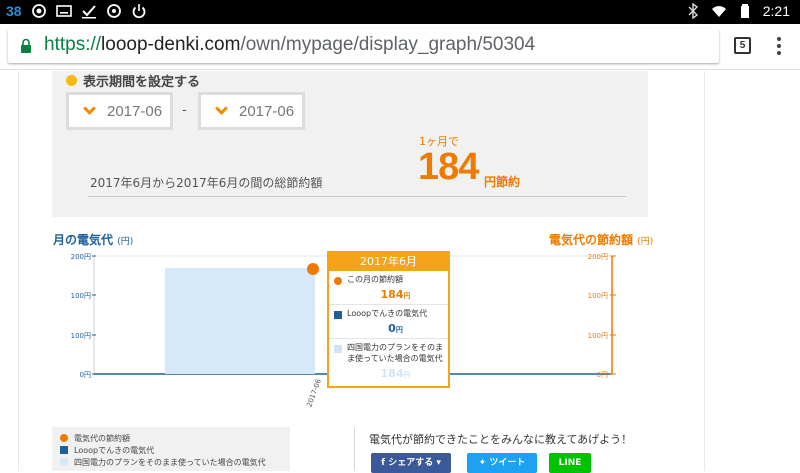 This screenshot has height=473, width=800. Describe the element at coordinates (502, 463) in the screenshot. I see `twitter-share-button: ✦ ツイート` at that location.